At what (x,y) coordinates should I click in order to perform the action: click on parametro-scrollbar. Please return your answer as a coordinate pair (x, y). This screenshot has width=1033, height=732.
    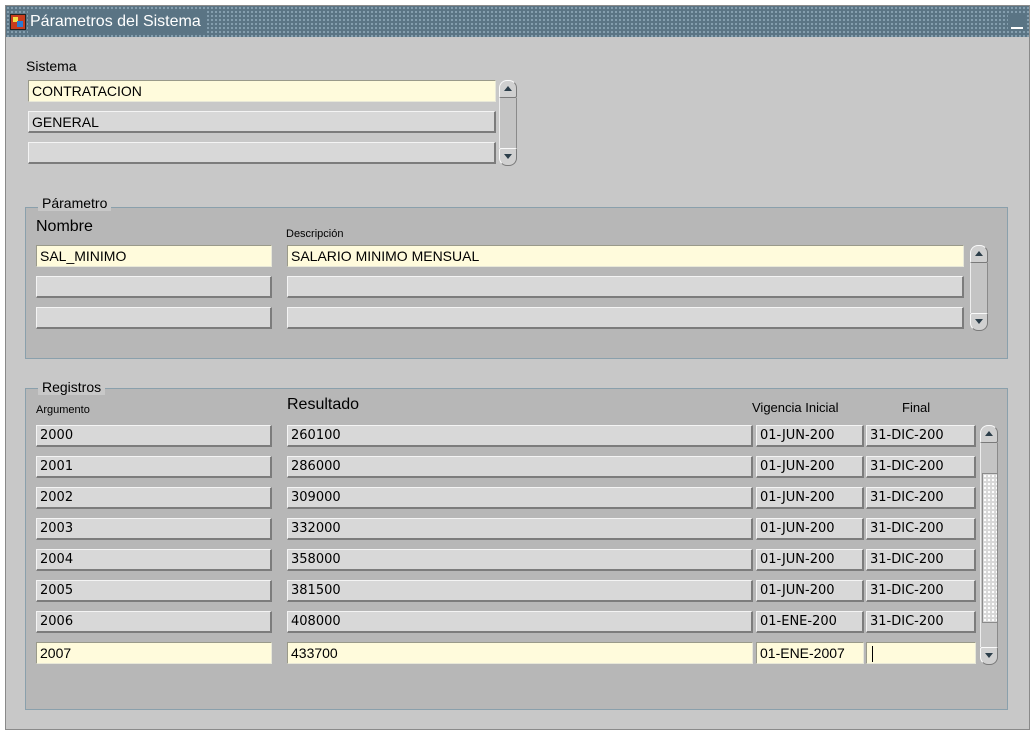
    Looking at the image, I should click on (979, 288).